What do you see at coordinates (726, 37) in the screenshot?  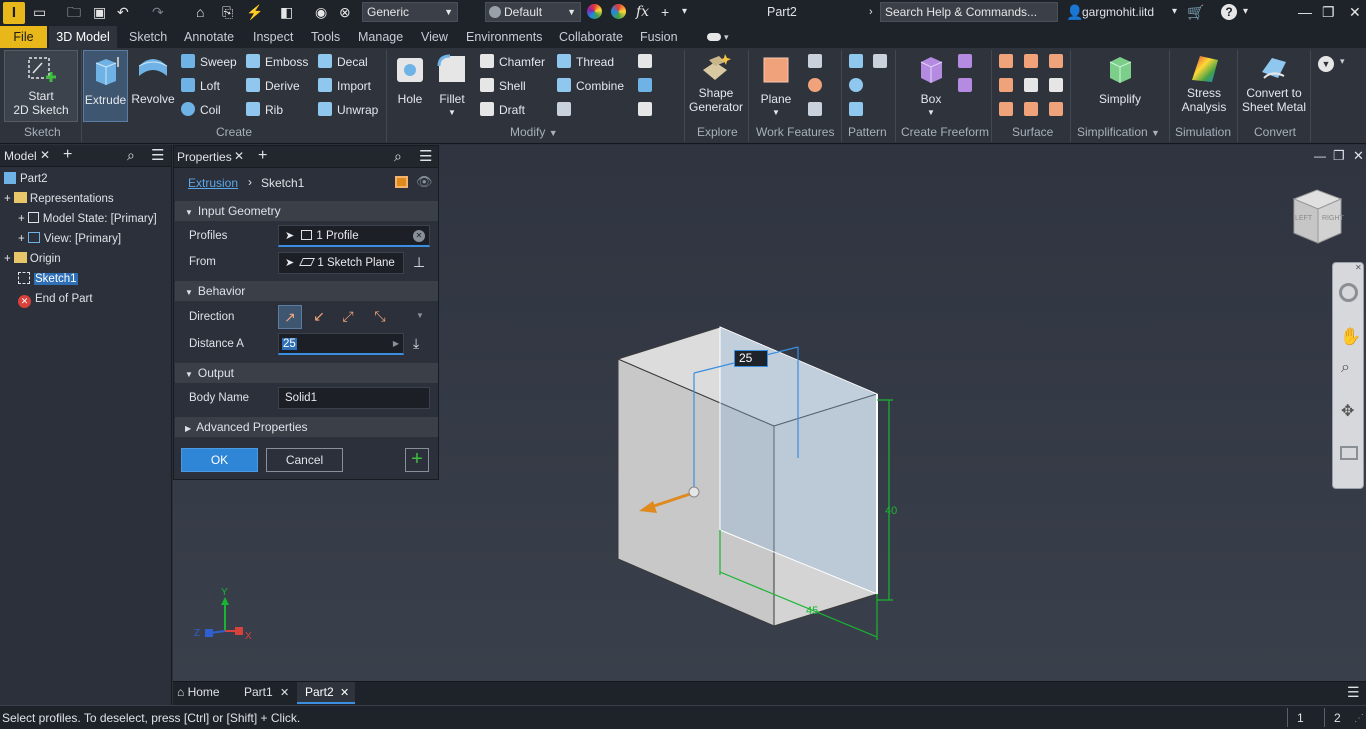 I see `ribbon-display-chevron-icon: ▾` at bounding box center [726, 37].